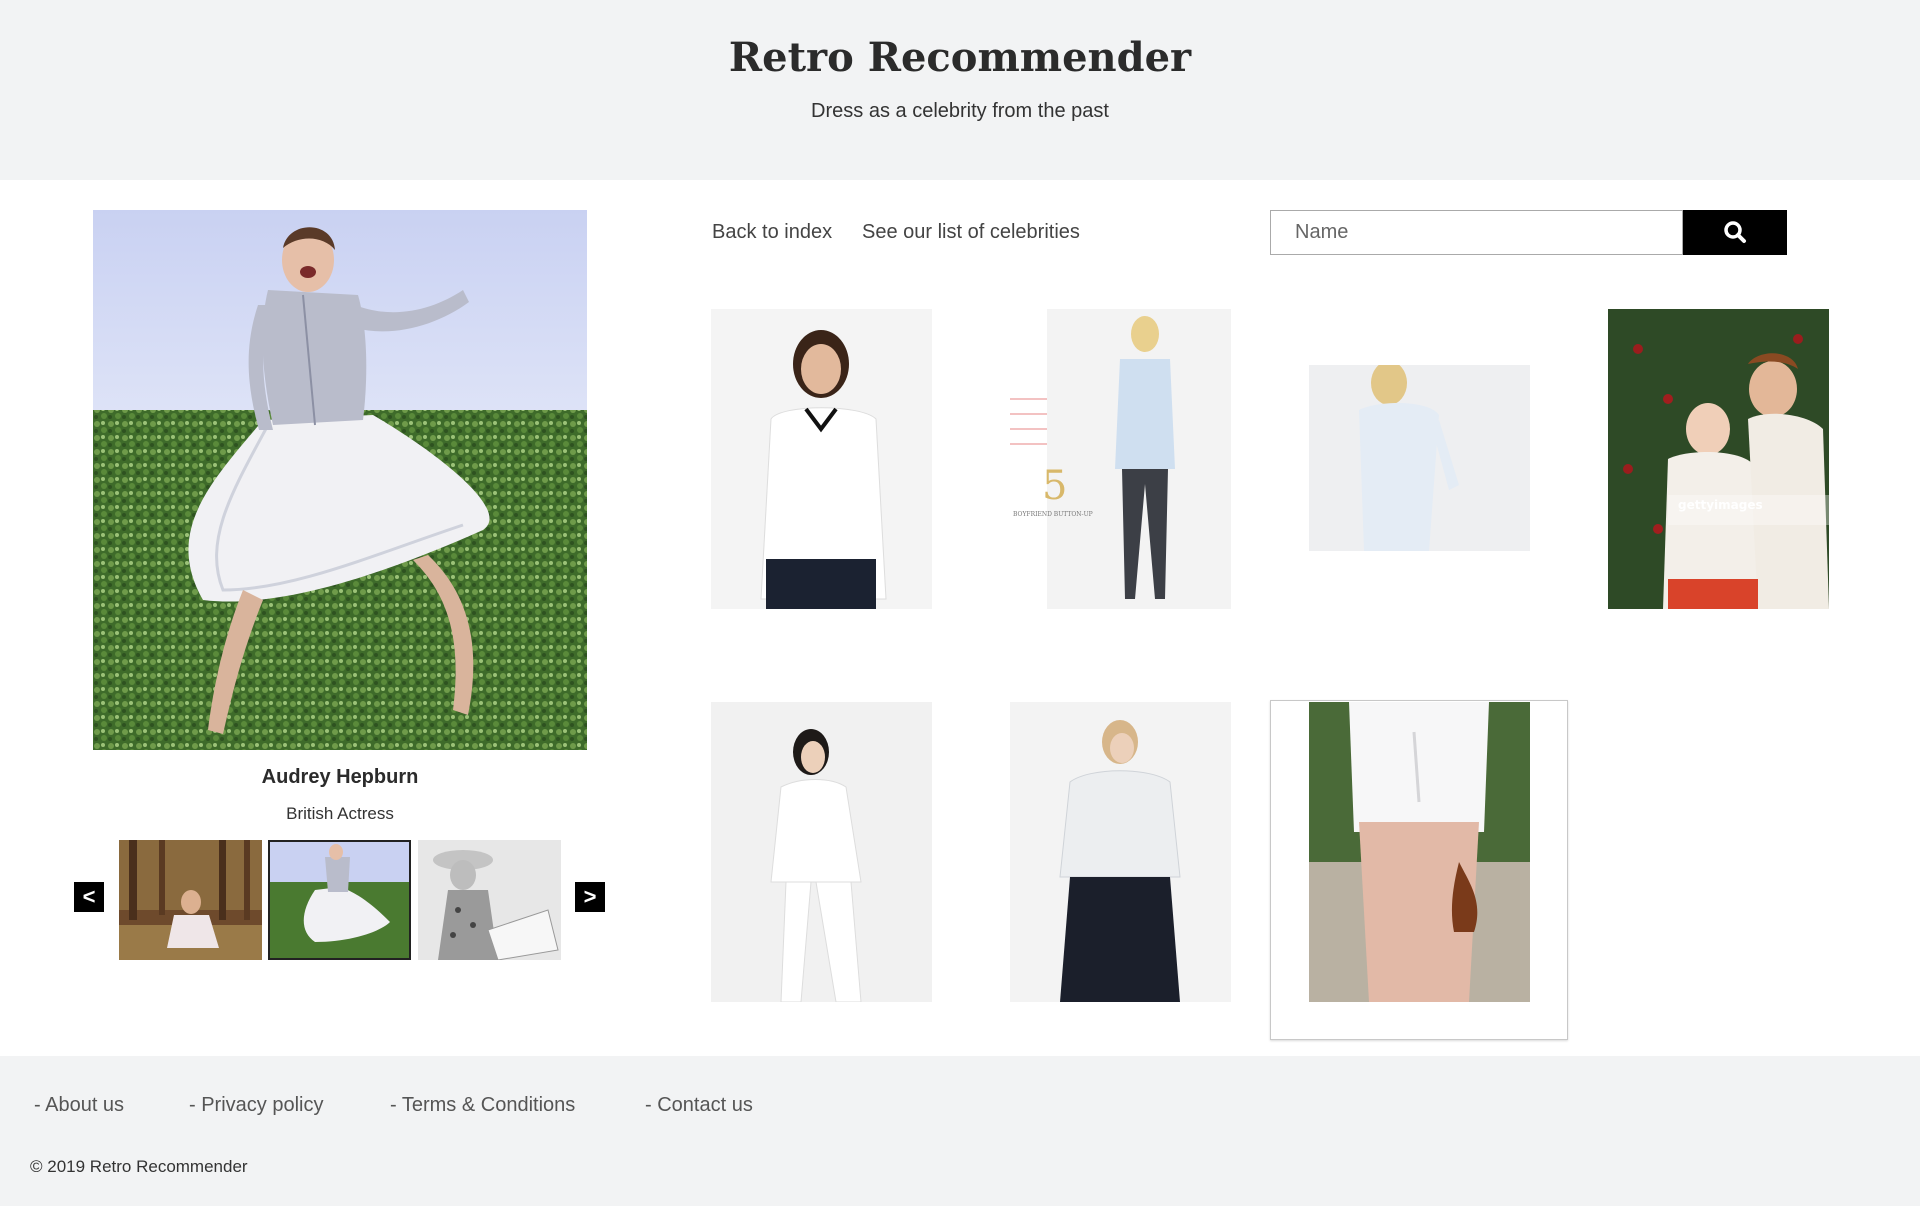 This screenshot has height=1206, width=1920. Describe the element at coordinates (699, 1105) in the screenshot. I see `footer-link-contact: - Contact us` at that location.